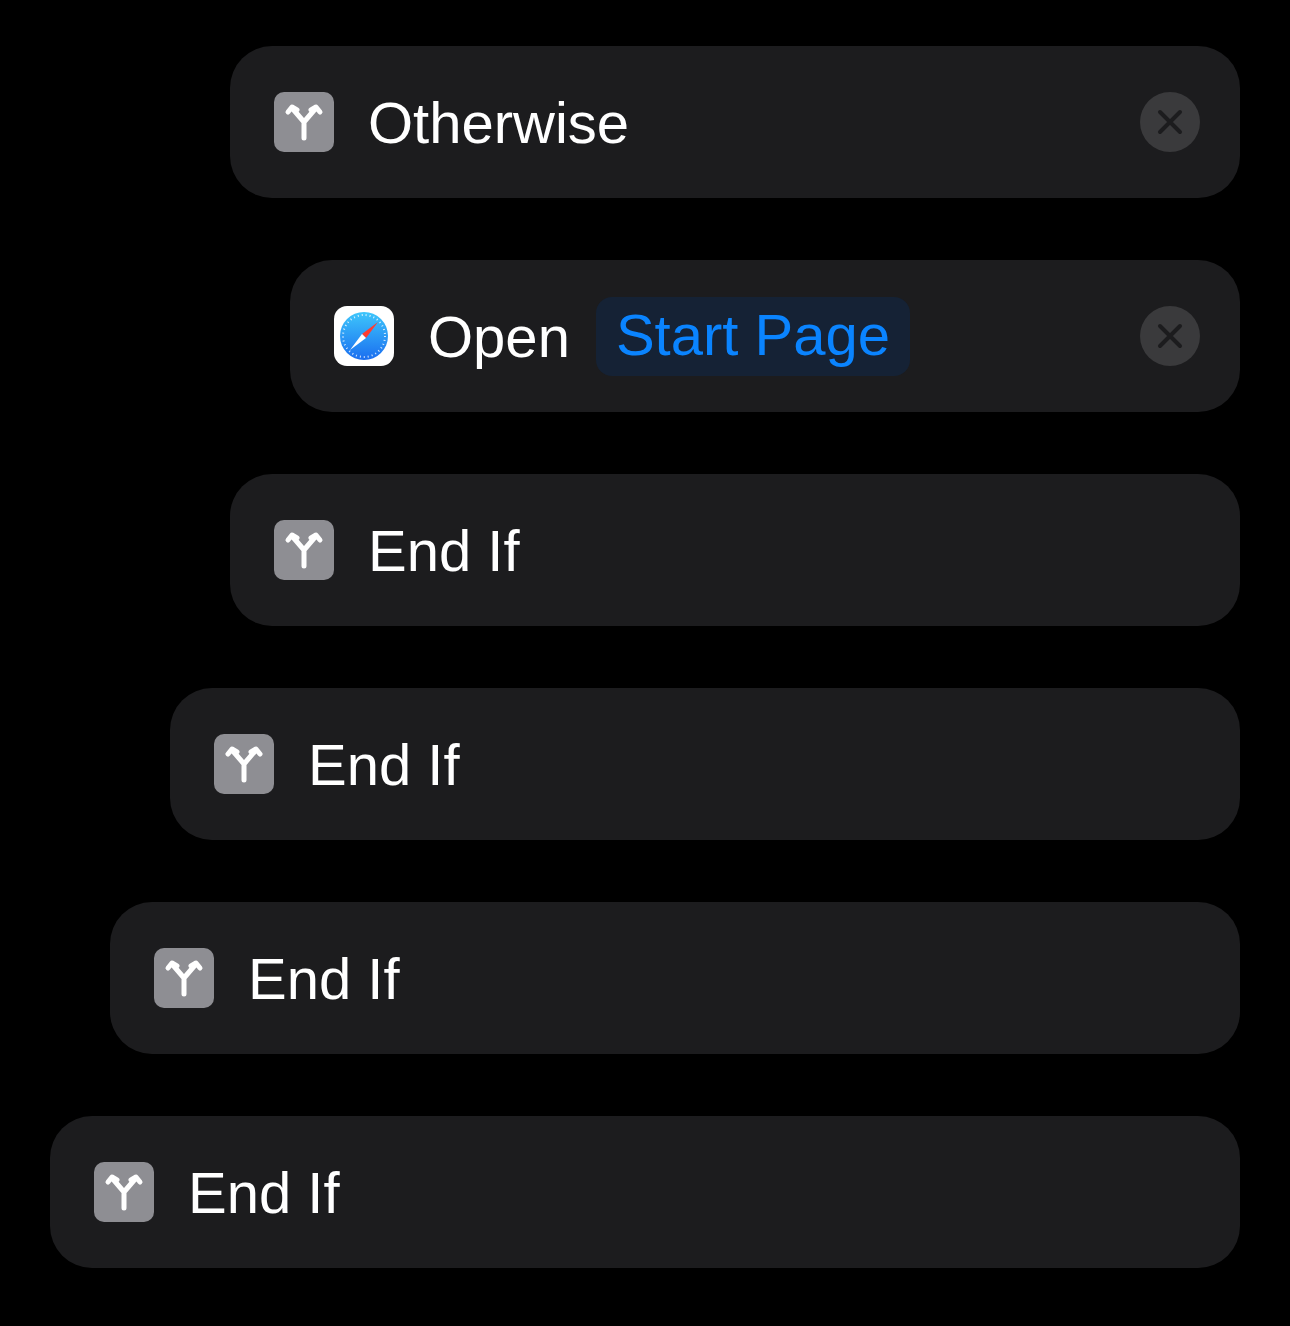  I want to click on action-title: Otherwise, so click(499, 122).